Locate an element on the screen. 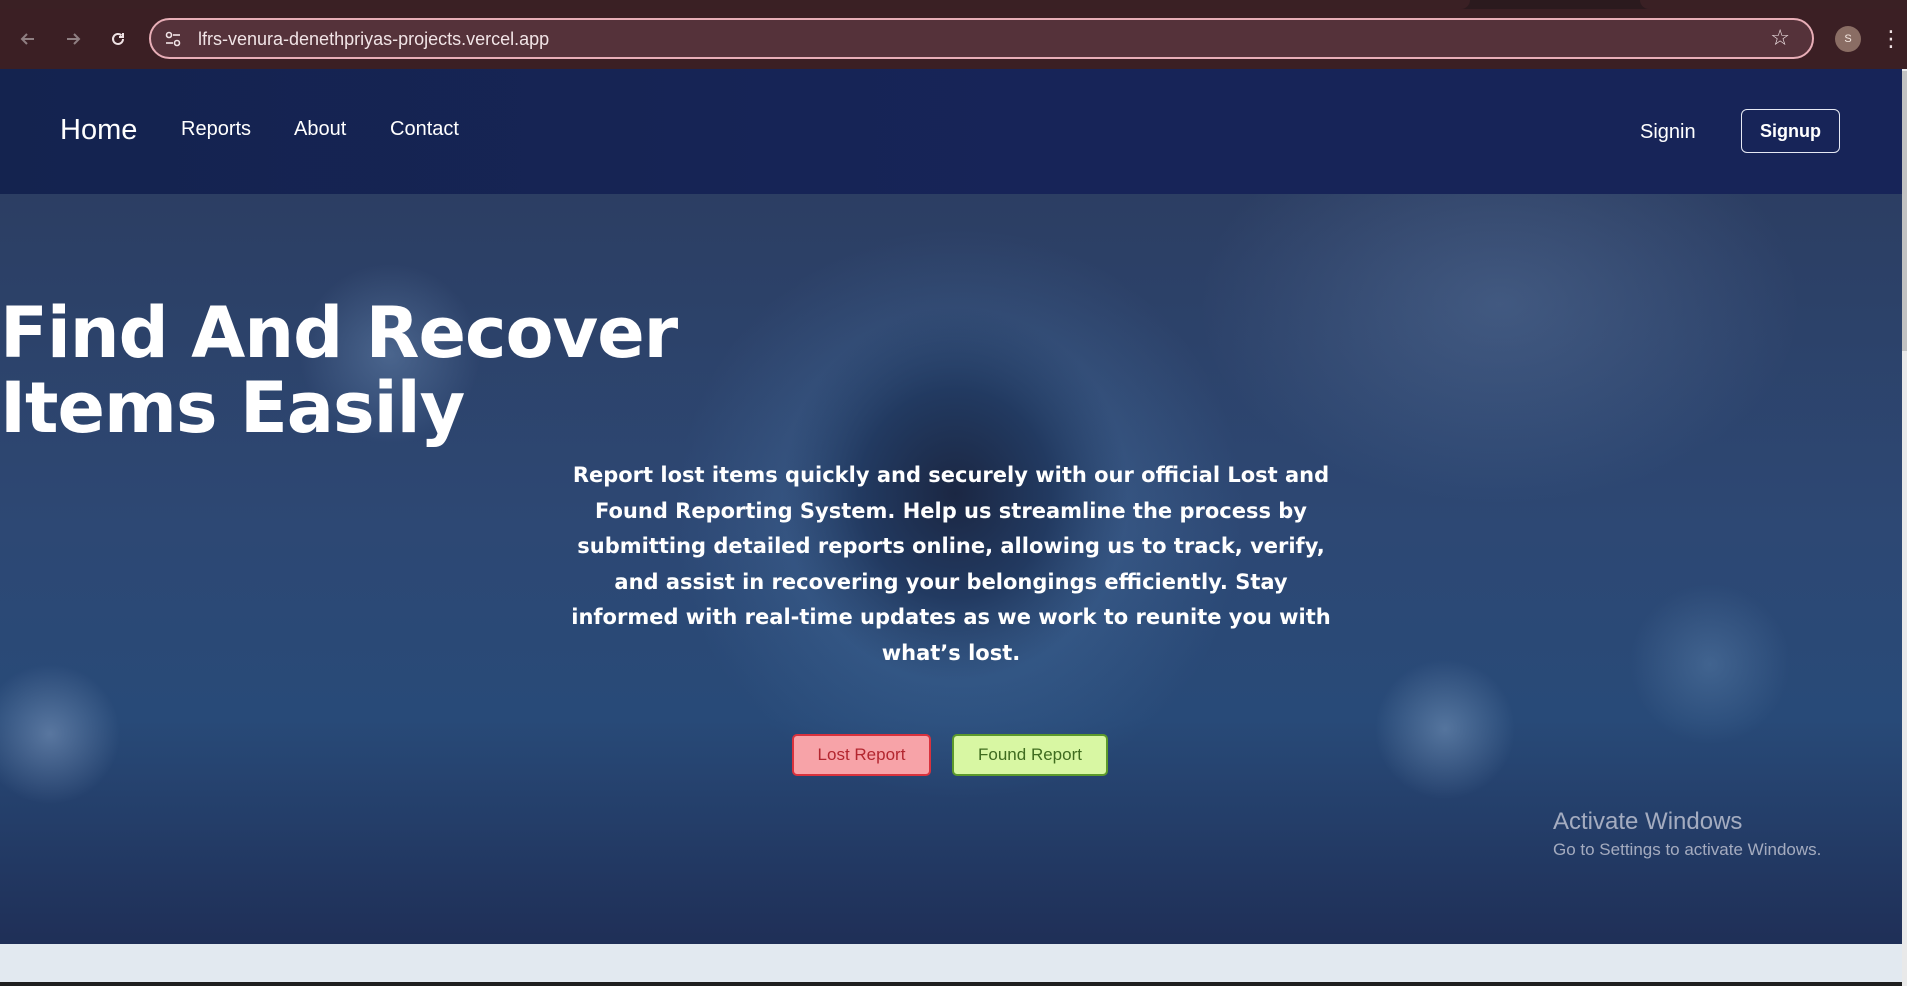 This screenshot has width=1907, height=986. star-icon: ☆ is located at coordinates (1780, 38).